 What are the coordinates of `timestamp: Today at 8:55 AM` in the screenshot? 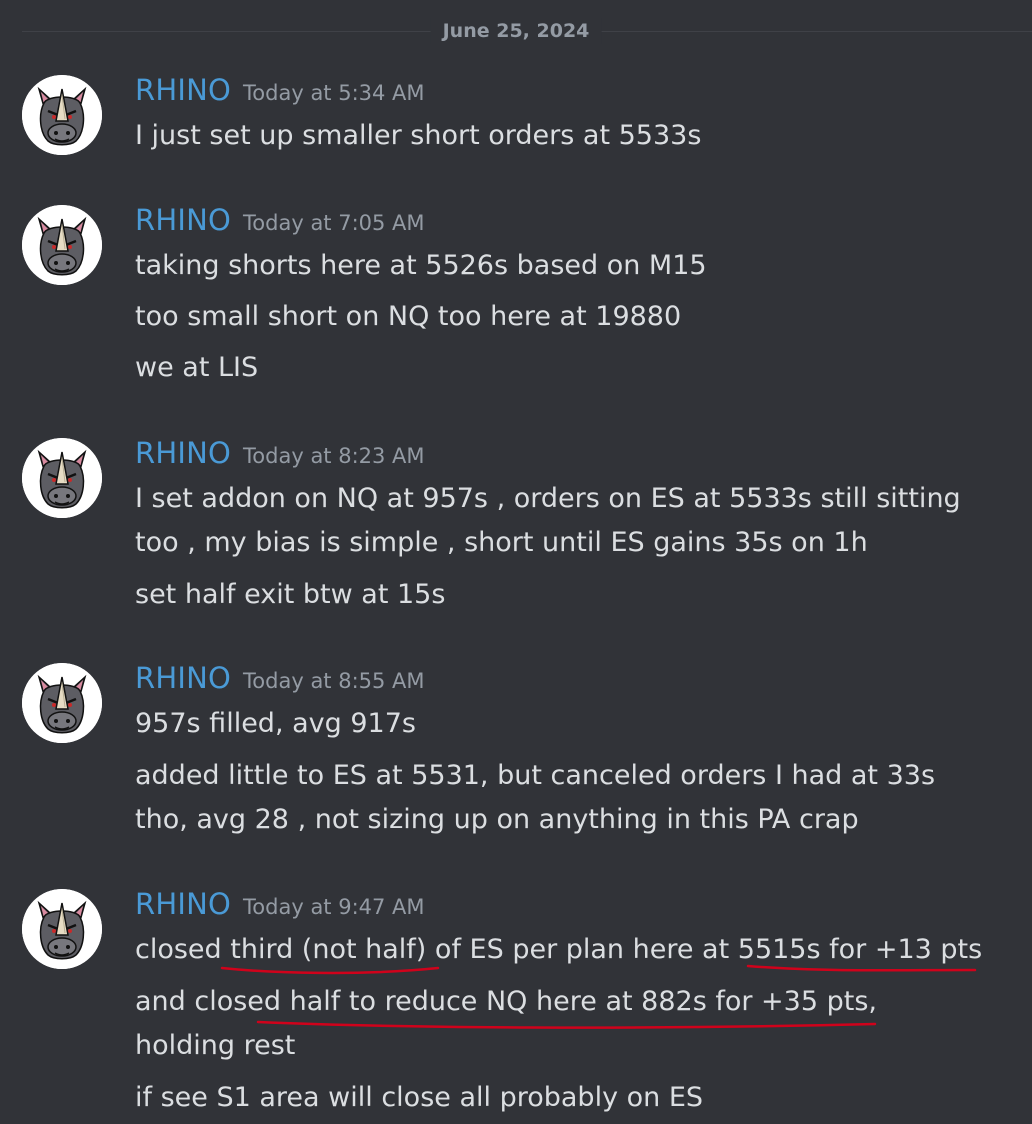 It's located at (334, 681).